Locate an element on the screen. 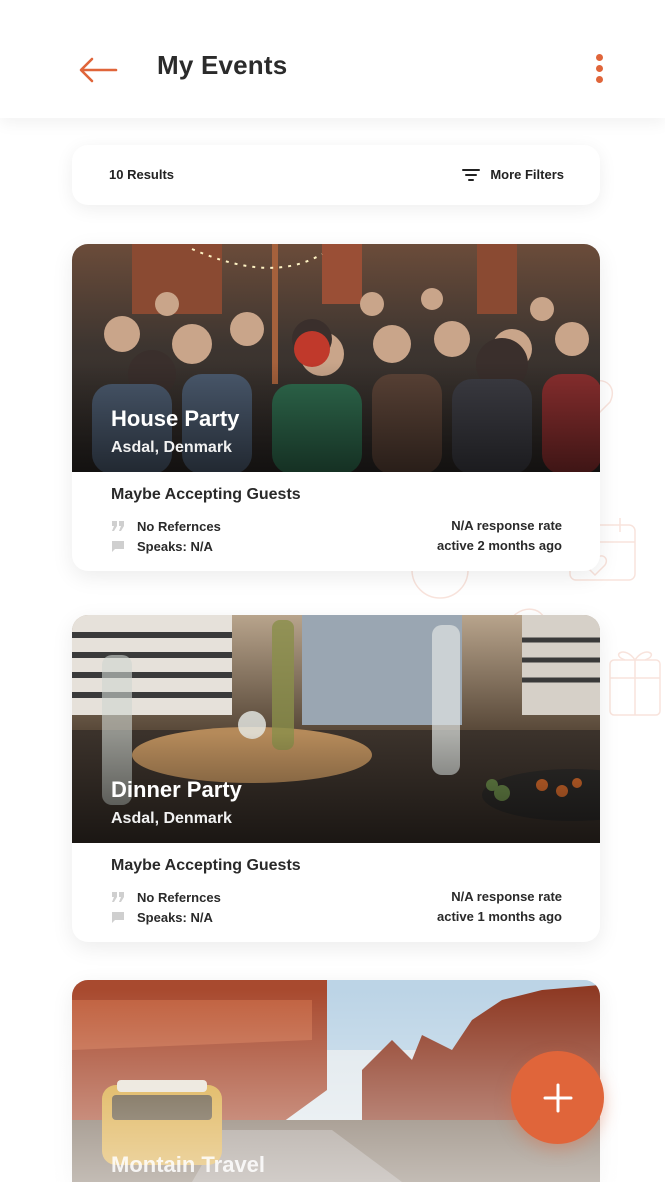 The height and width of the screenshot is (1182, 665). arrow-left-icon is located at coordinates (98, 70).